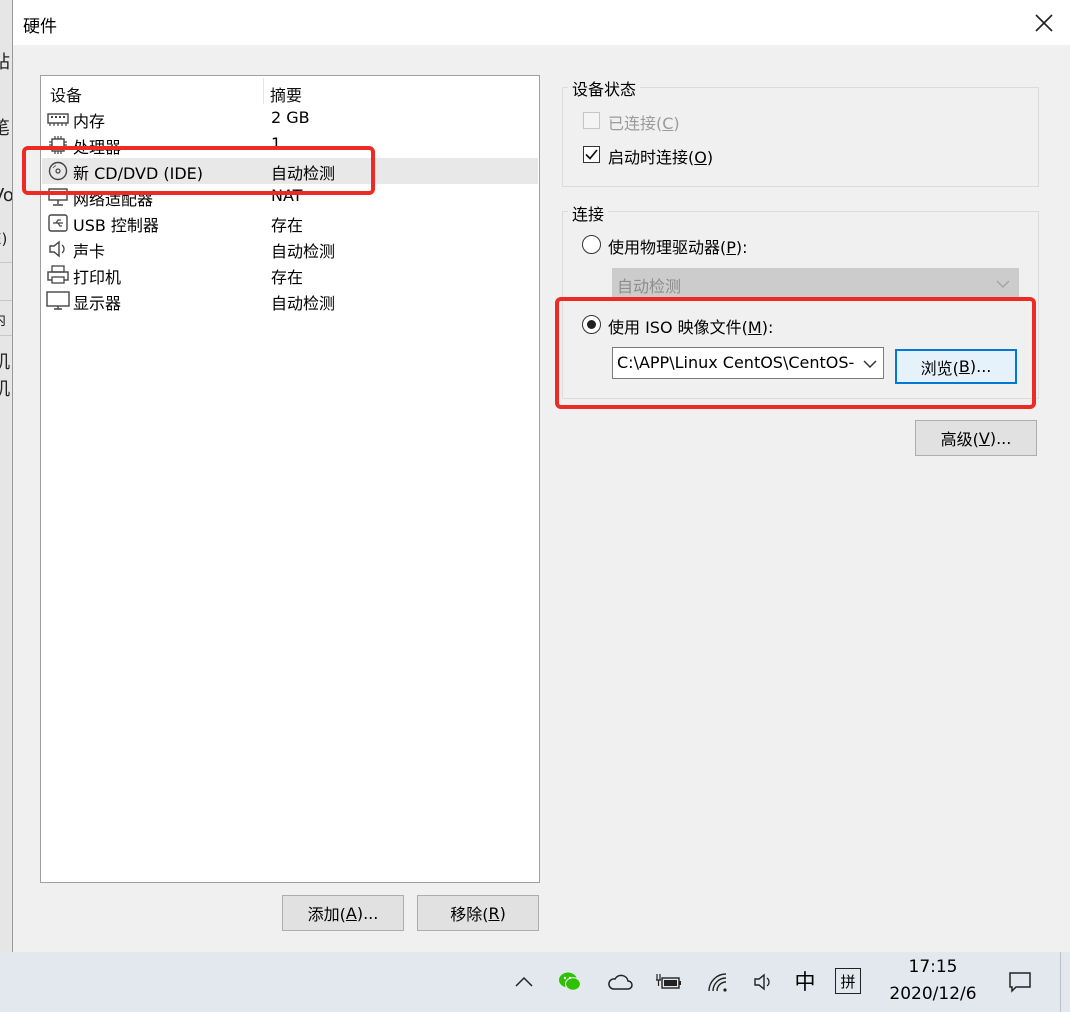  What do you see at coordinates (58, 119) in the screenshot?
I see `memory-icon` at bounding box center [58, 119].